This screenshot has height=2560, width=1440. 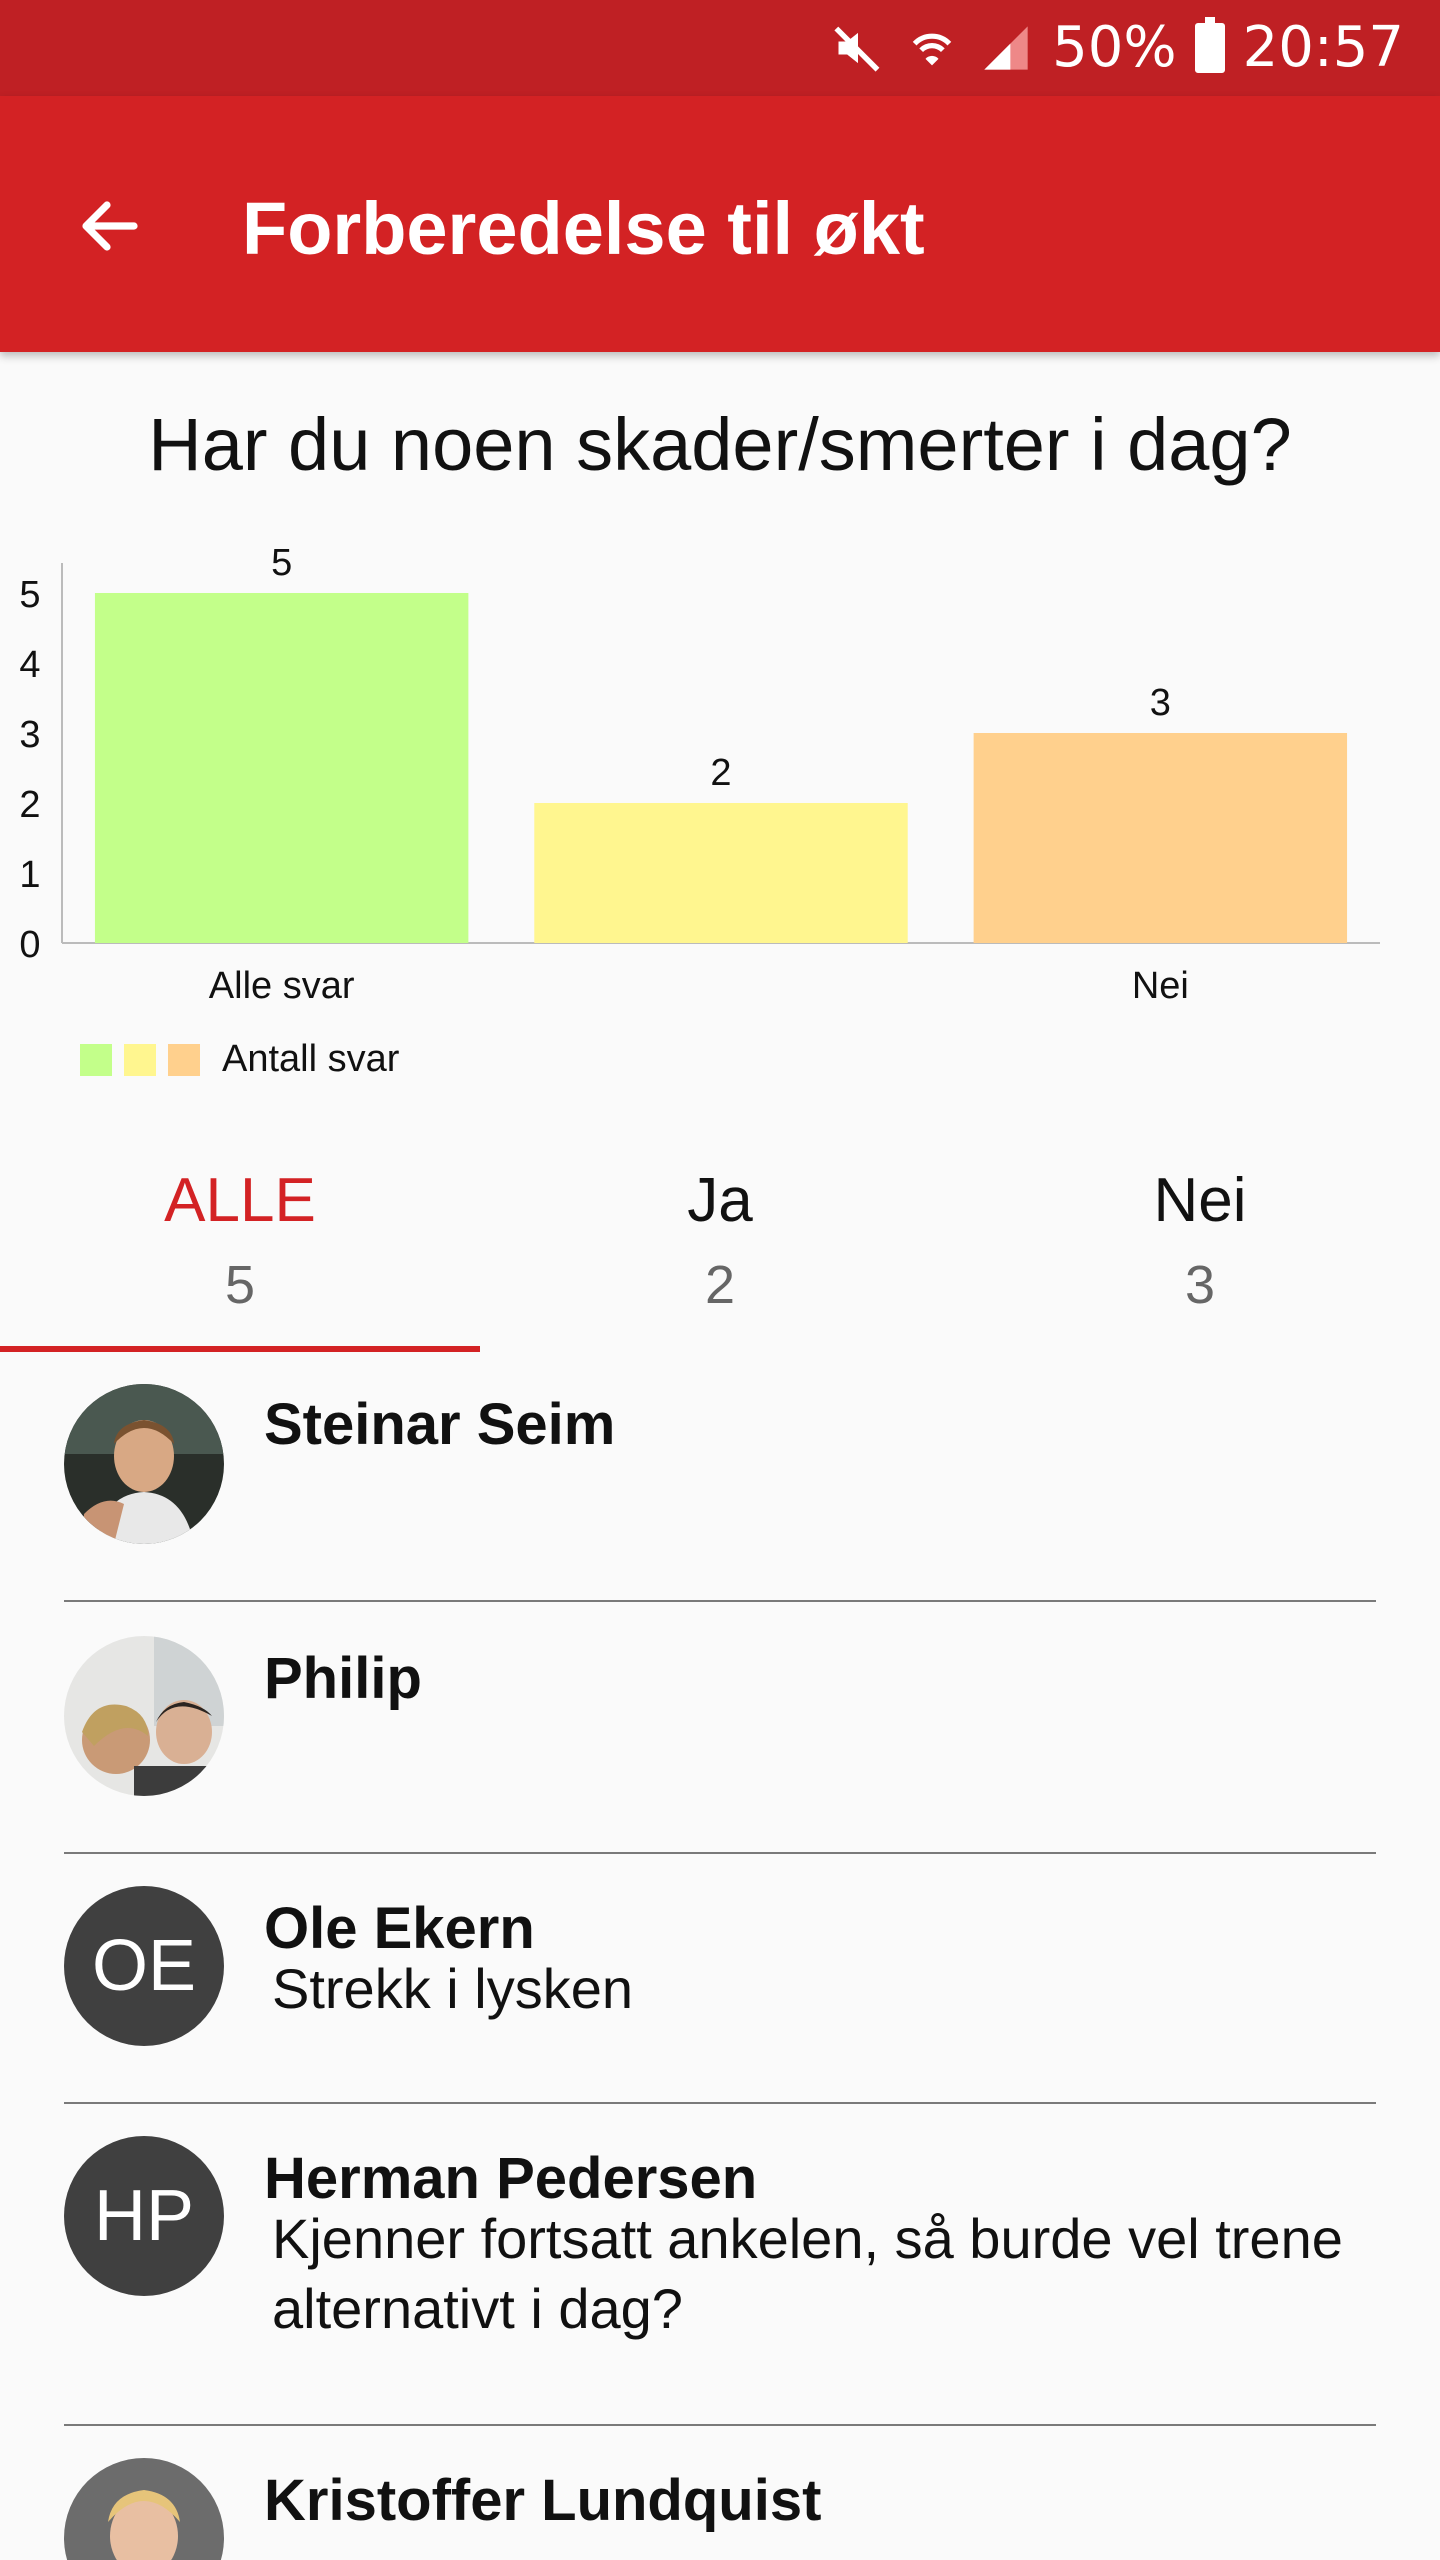 What do you see at coordinates (583, 228) in the screenshot?
I see `page-title: Forberedelse til økt` at bounding box center [583, 228].